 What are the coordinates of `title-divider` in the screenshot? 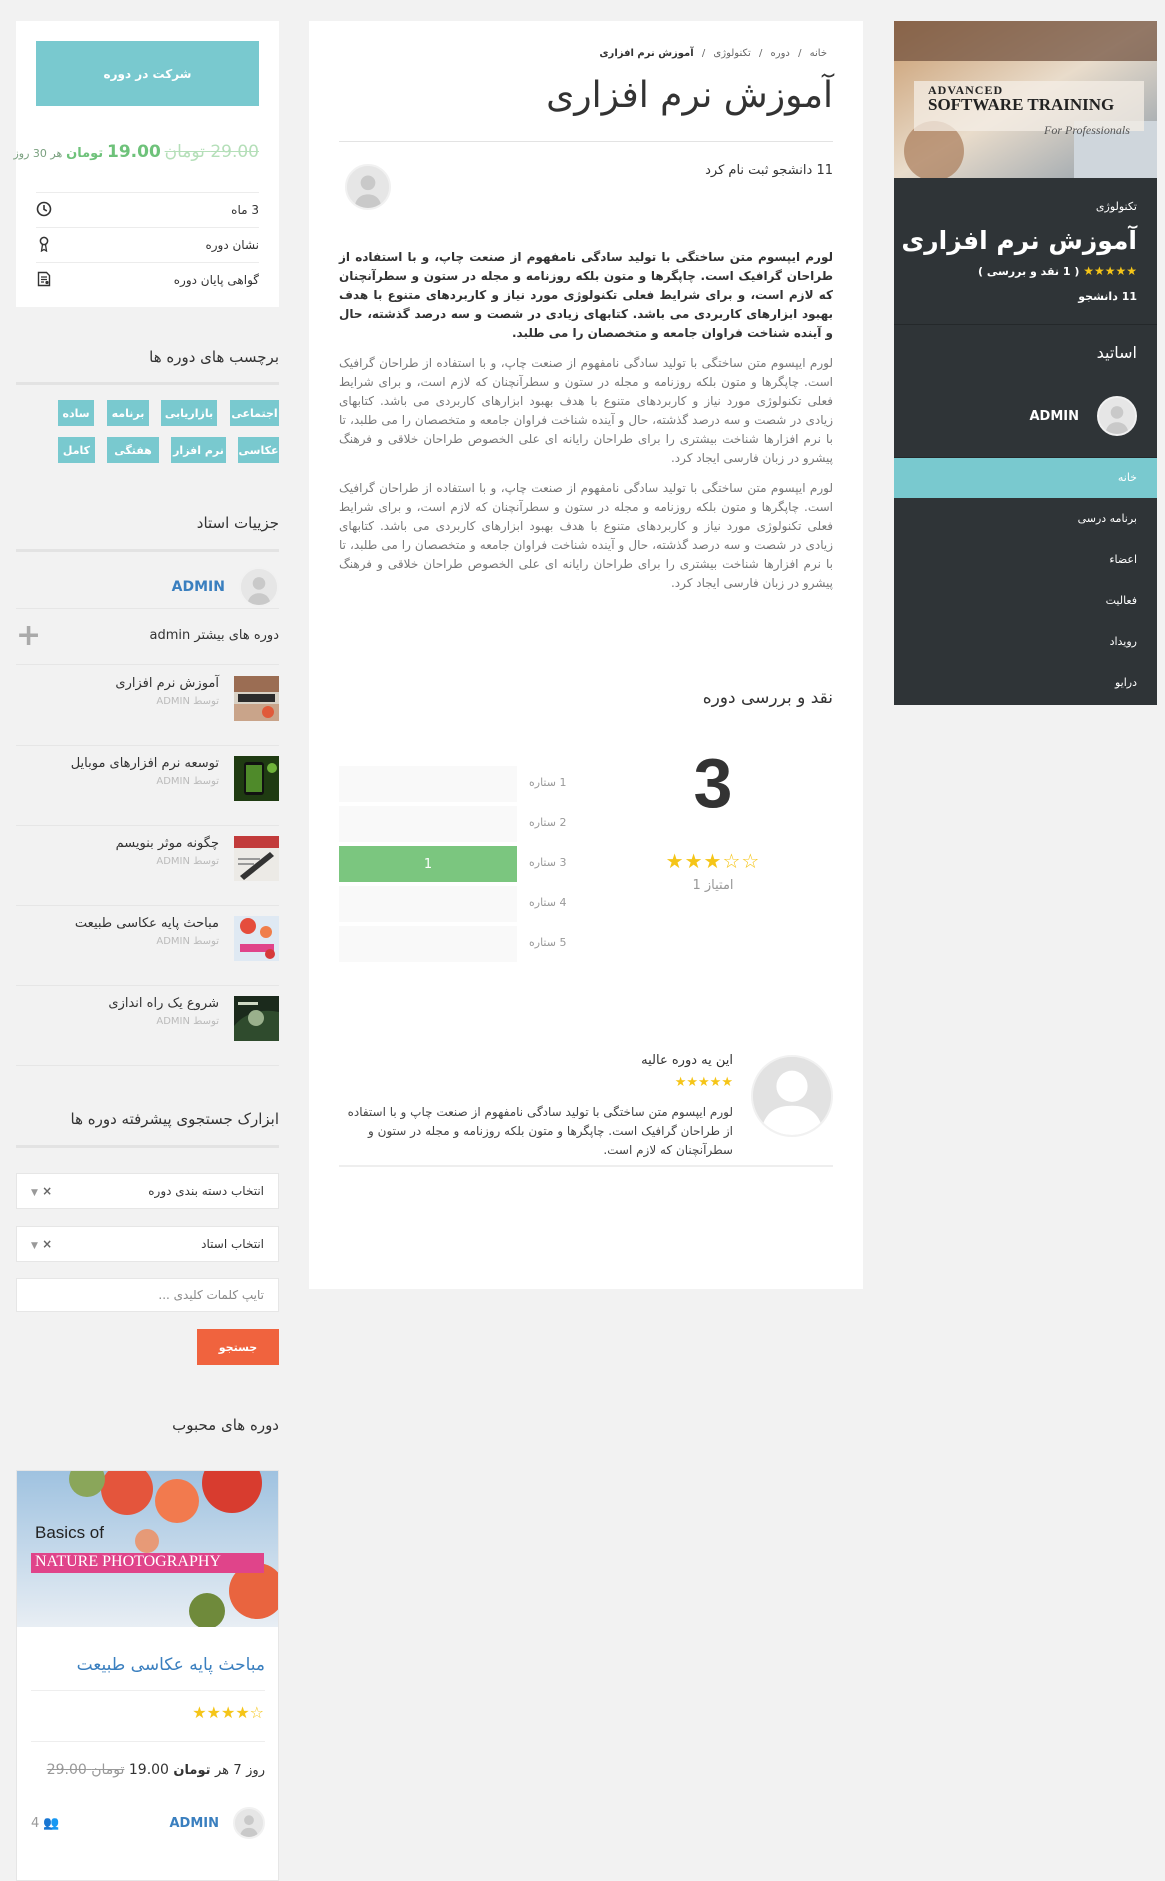 It's located at (586, 141).